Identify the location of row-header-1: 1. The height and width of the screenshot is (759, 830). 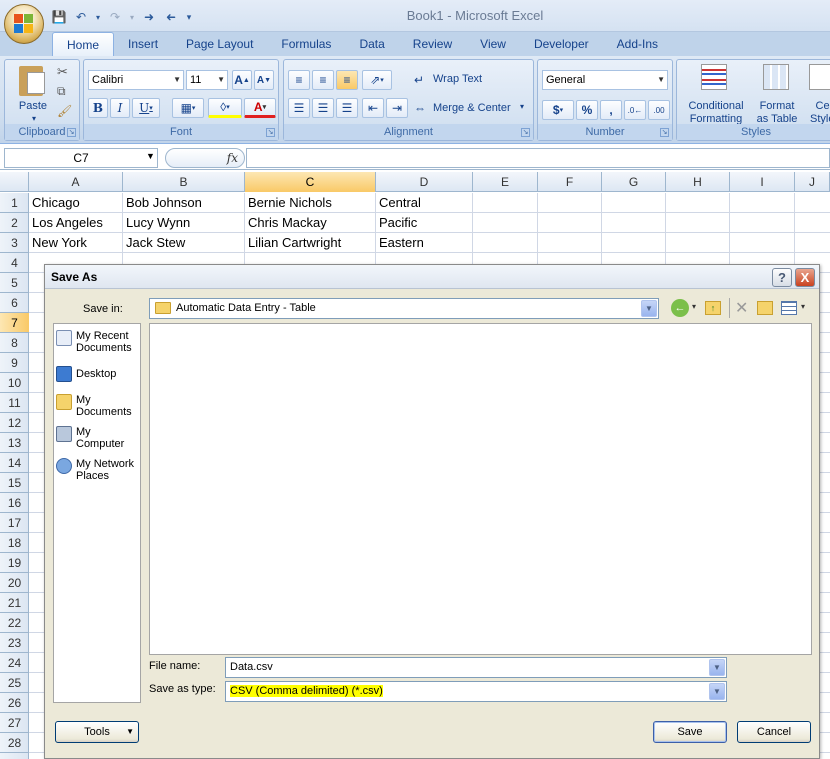
(14, 203).